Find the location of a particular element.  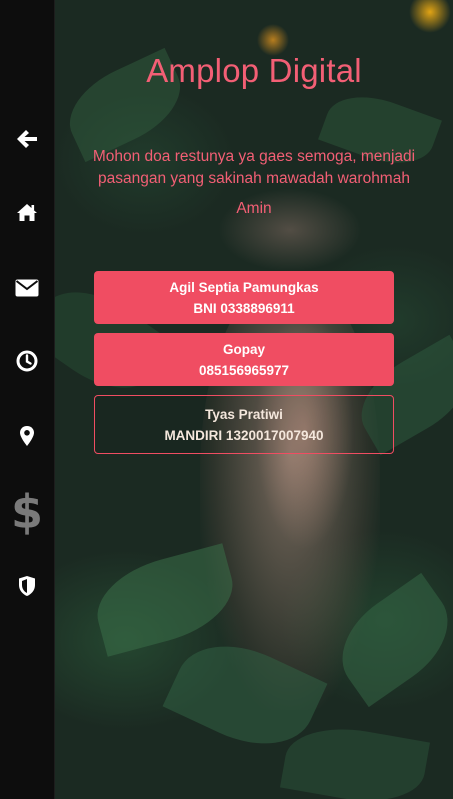

account-number: 085156965977 is located at coordinates (244, 370).